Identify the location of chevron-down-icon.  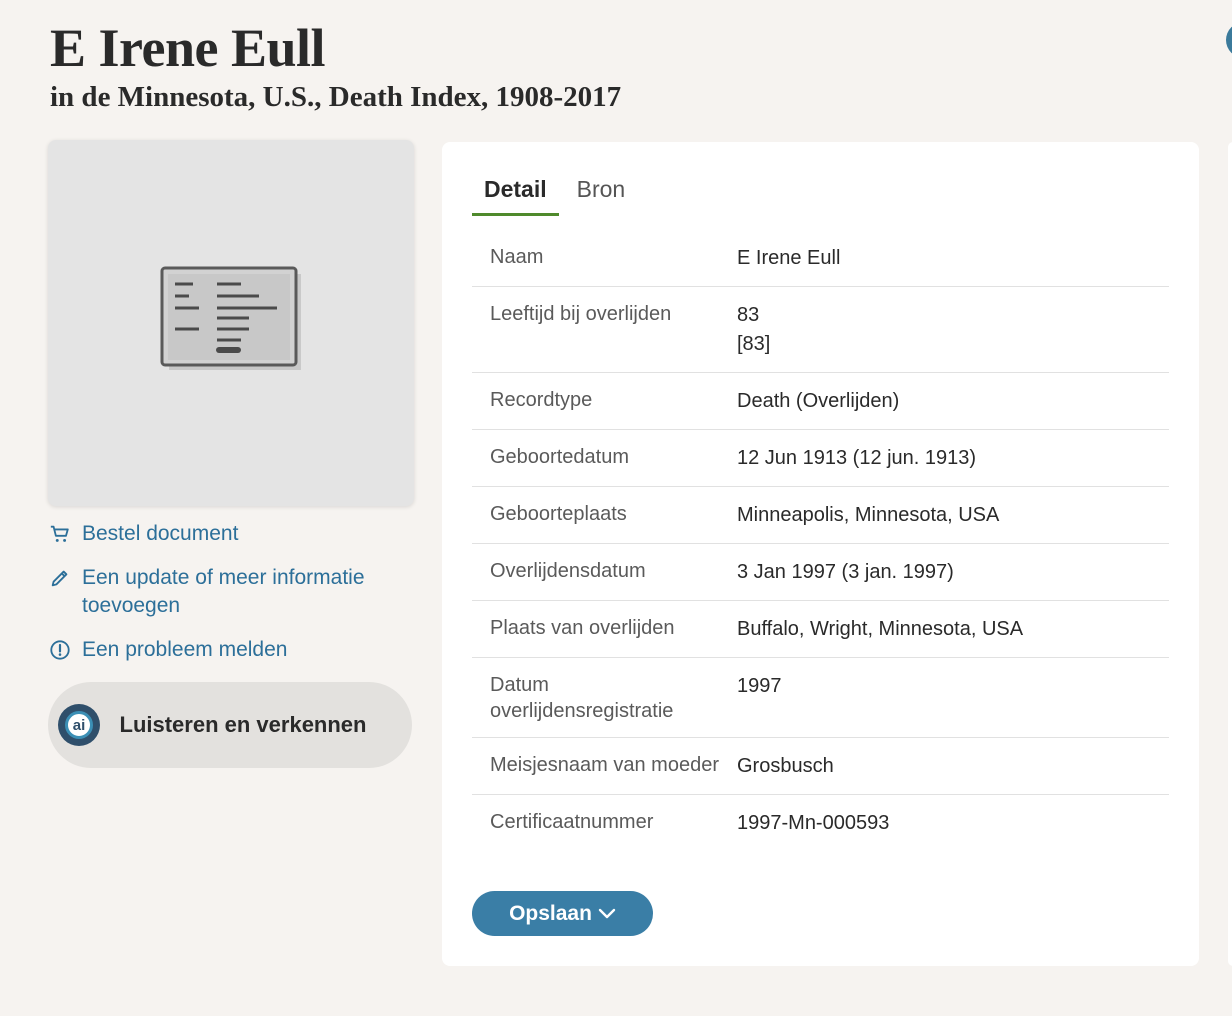
(607, 913).